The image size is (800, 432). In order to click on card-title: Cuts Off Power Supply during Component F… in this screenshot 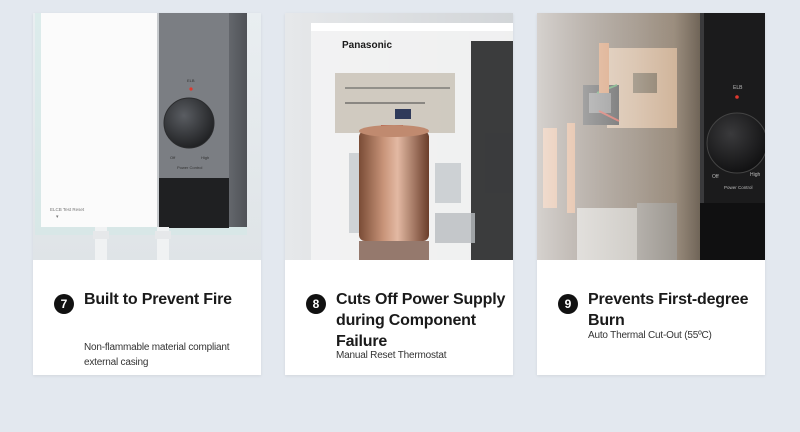, I will do `click(421, 320)`.